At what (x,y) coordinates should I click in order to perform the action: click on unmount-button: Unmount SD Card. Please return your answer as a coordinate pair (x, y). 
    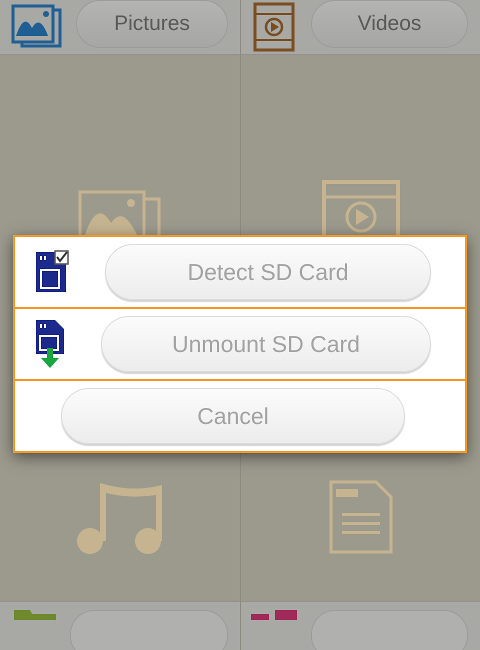
    Looking at the image, I should click on (266, 344).